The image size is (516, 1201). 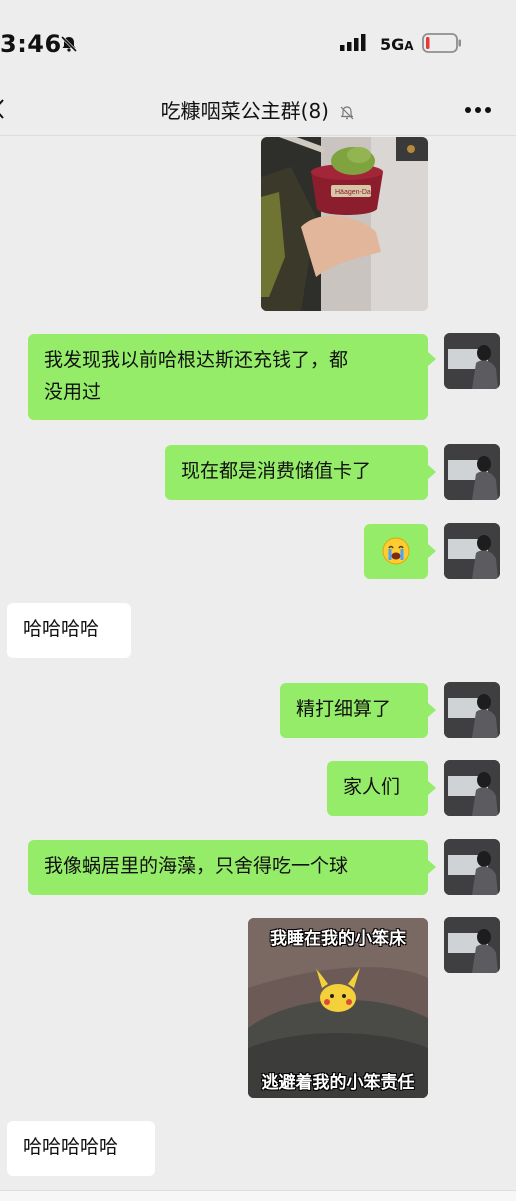 What do you see at coordinates (338, 1008) in the screenshot?
I see `sticker-message: 我睡在我的小笨床 逃避着我的小笨责任` at bounding box center [338, 1008].